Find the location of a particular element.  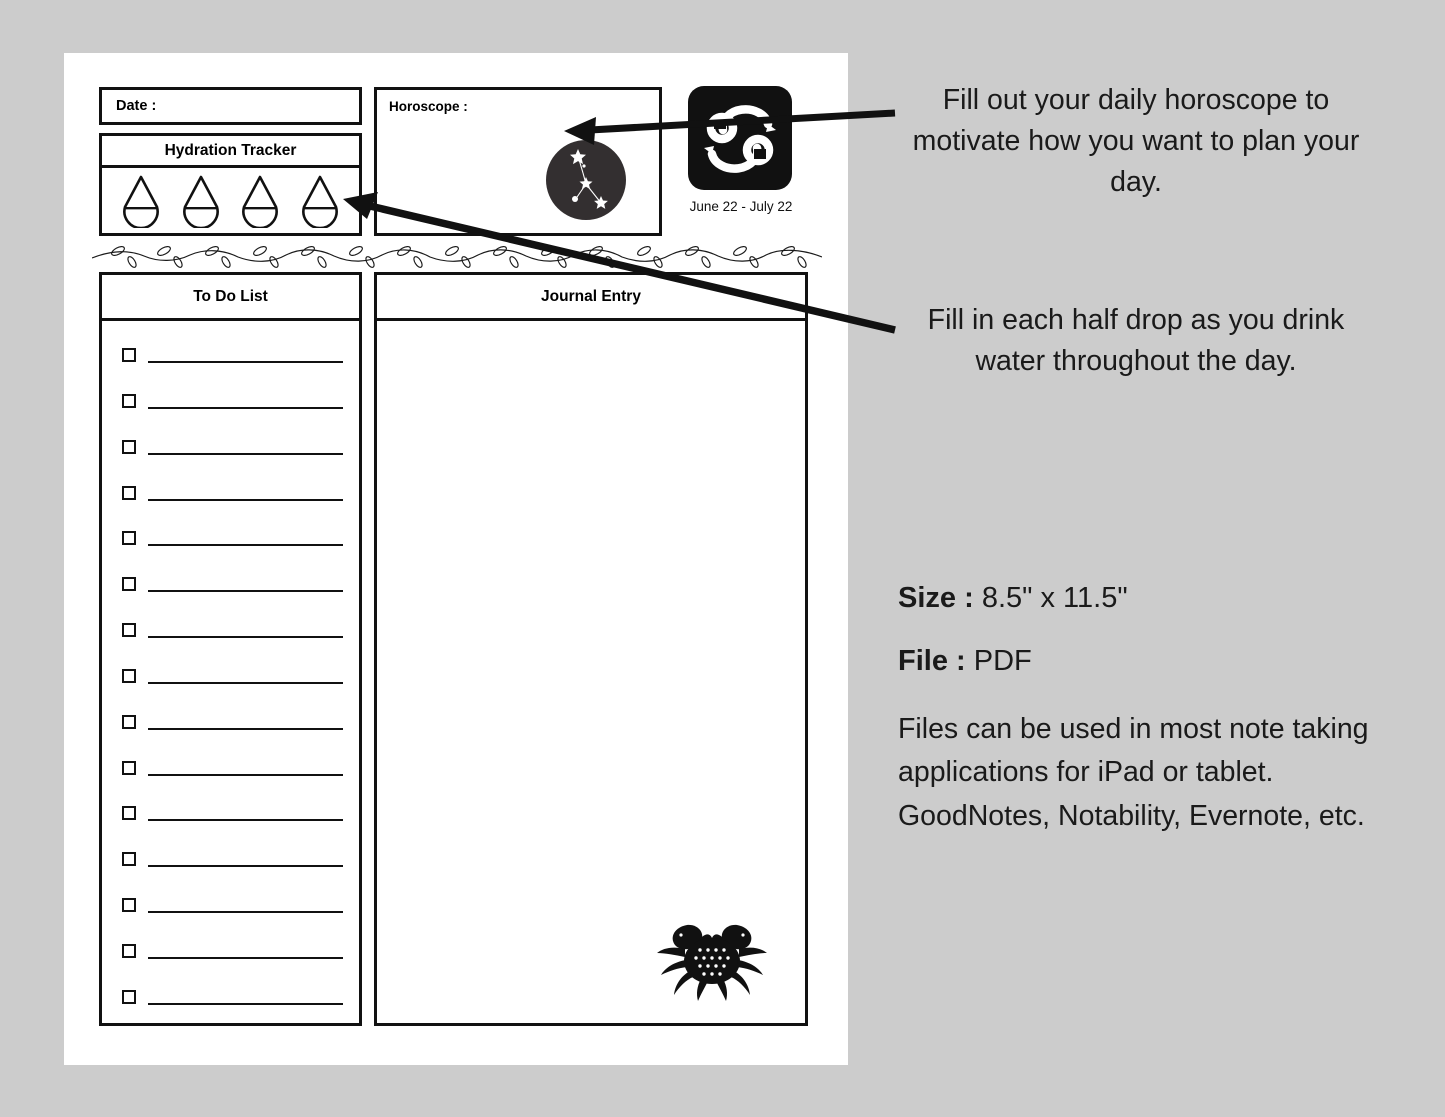

date-field-box: Date : is located at coordinates (230, 106).